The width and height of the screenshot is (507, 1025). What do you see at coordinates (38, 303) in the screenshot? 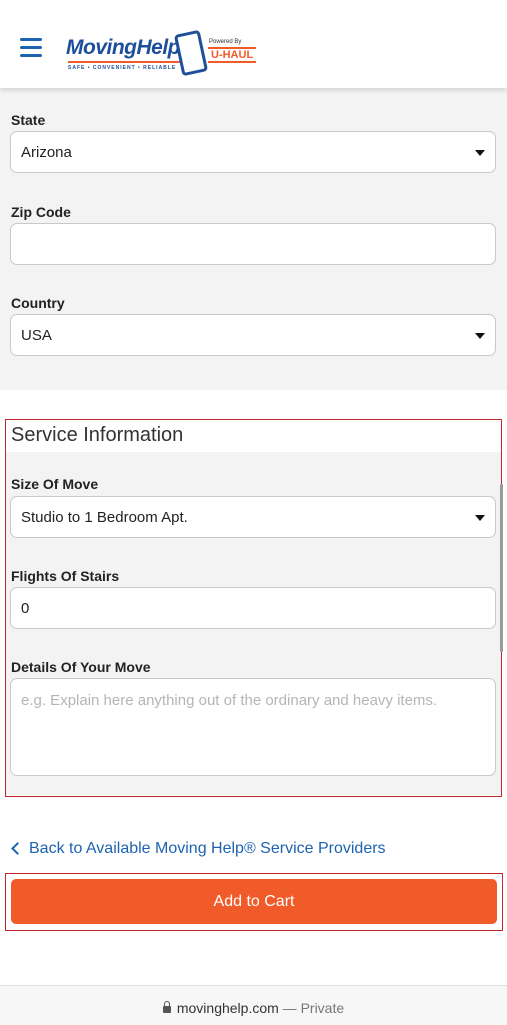
I see `country-label: Country` at bounding box center [38, 303].